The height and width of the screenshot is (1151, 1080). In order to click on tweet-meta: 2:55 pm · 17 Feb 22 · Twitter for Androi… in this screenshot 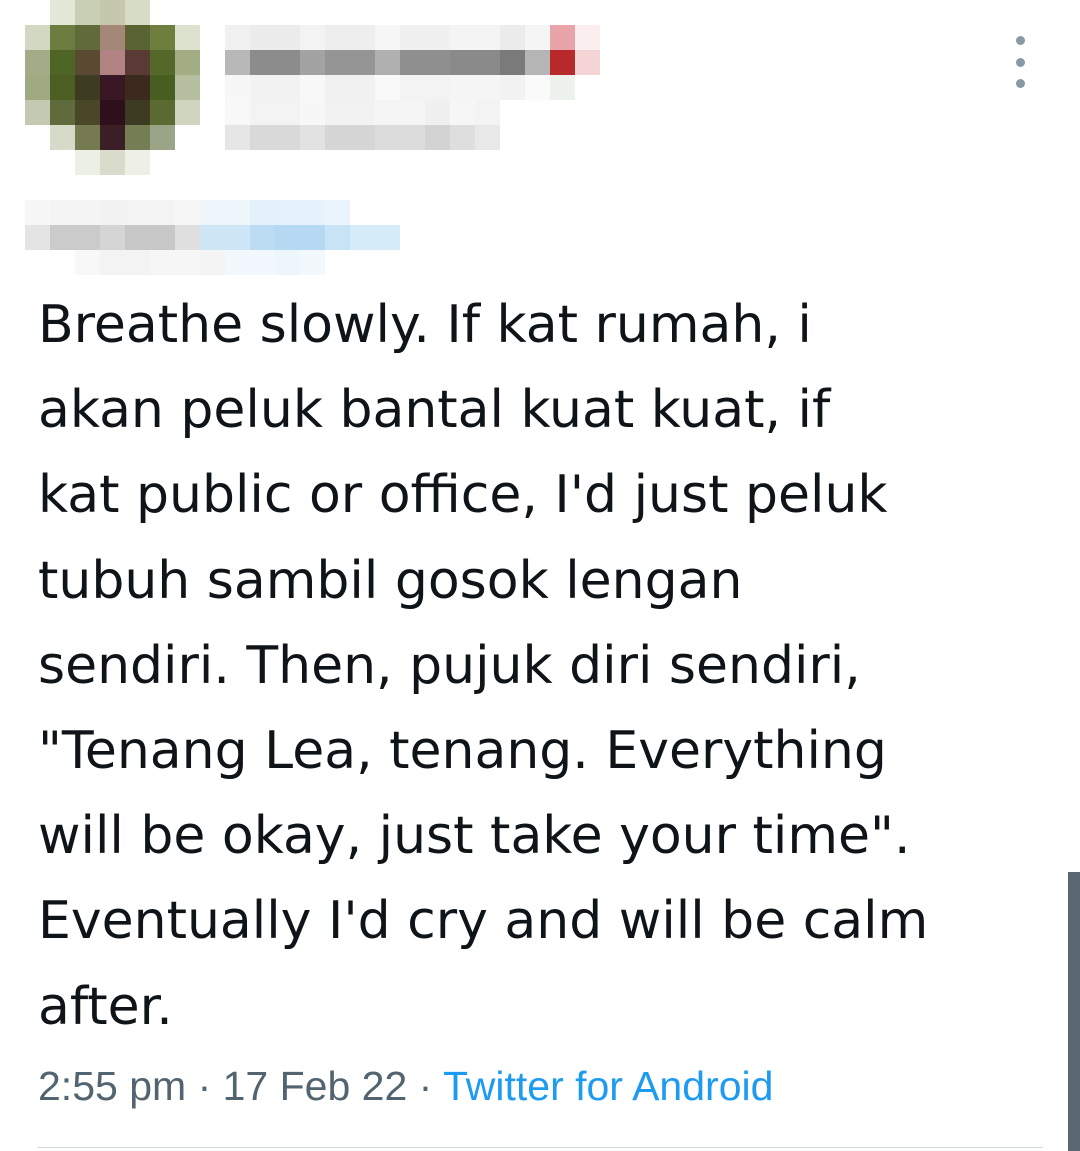, I will do `click(405, 1086)`.